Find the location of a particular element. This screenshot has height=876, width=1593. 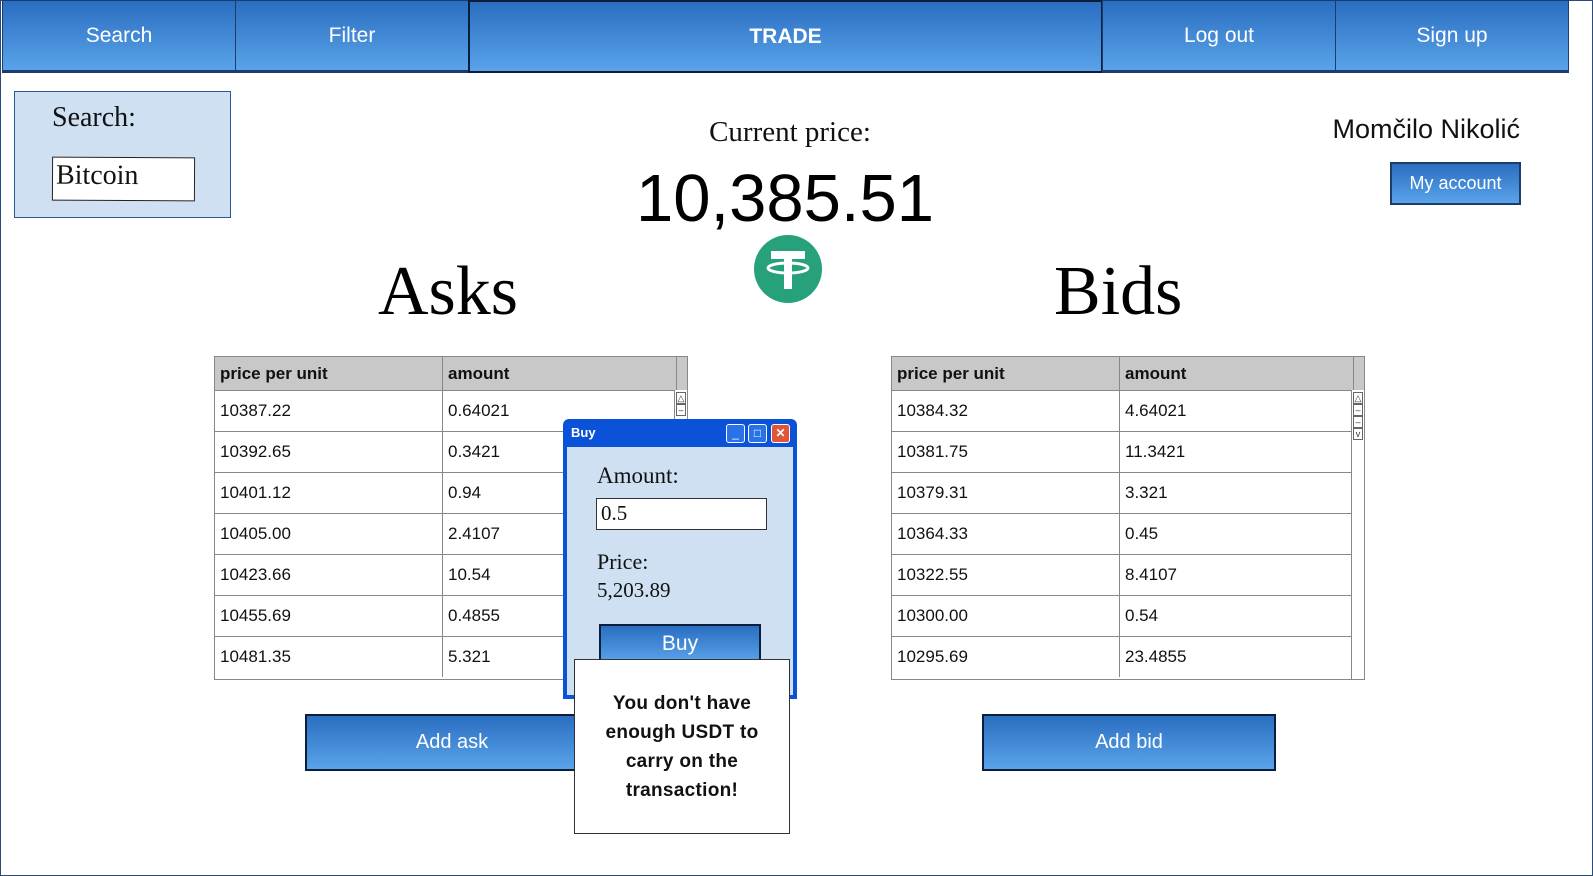

price-cell: 10384.32 is located at coordinates (1006, 411).